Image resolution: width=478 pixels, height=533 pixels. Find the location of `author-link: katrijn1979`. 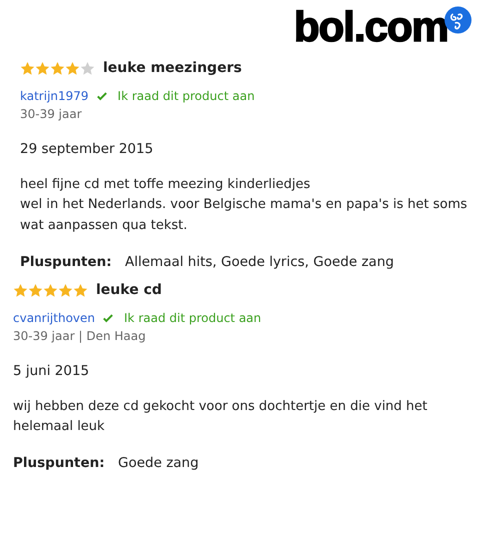

author-link: katrijn1979 is located at coordinates (54, 96).